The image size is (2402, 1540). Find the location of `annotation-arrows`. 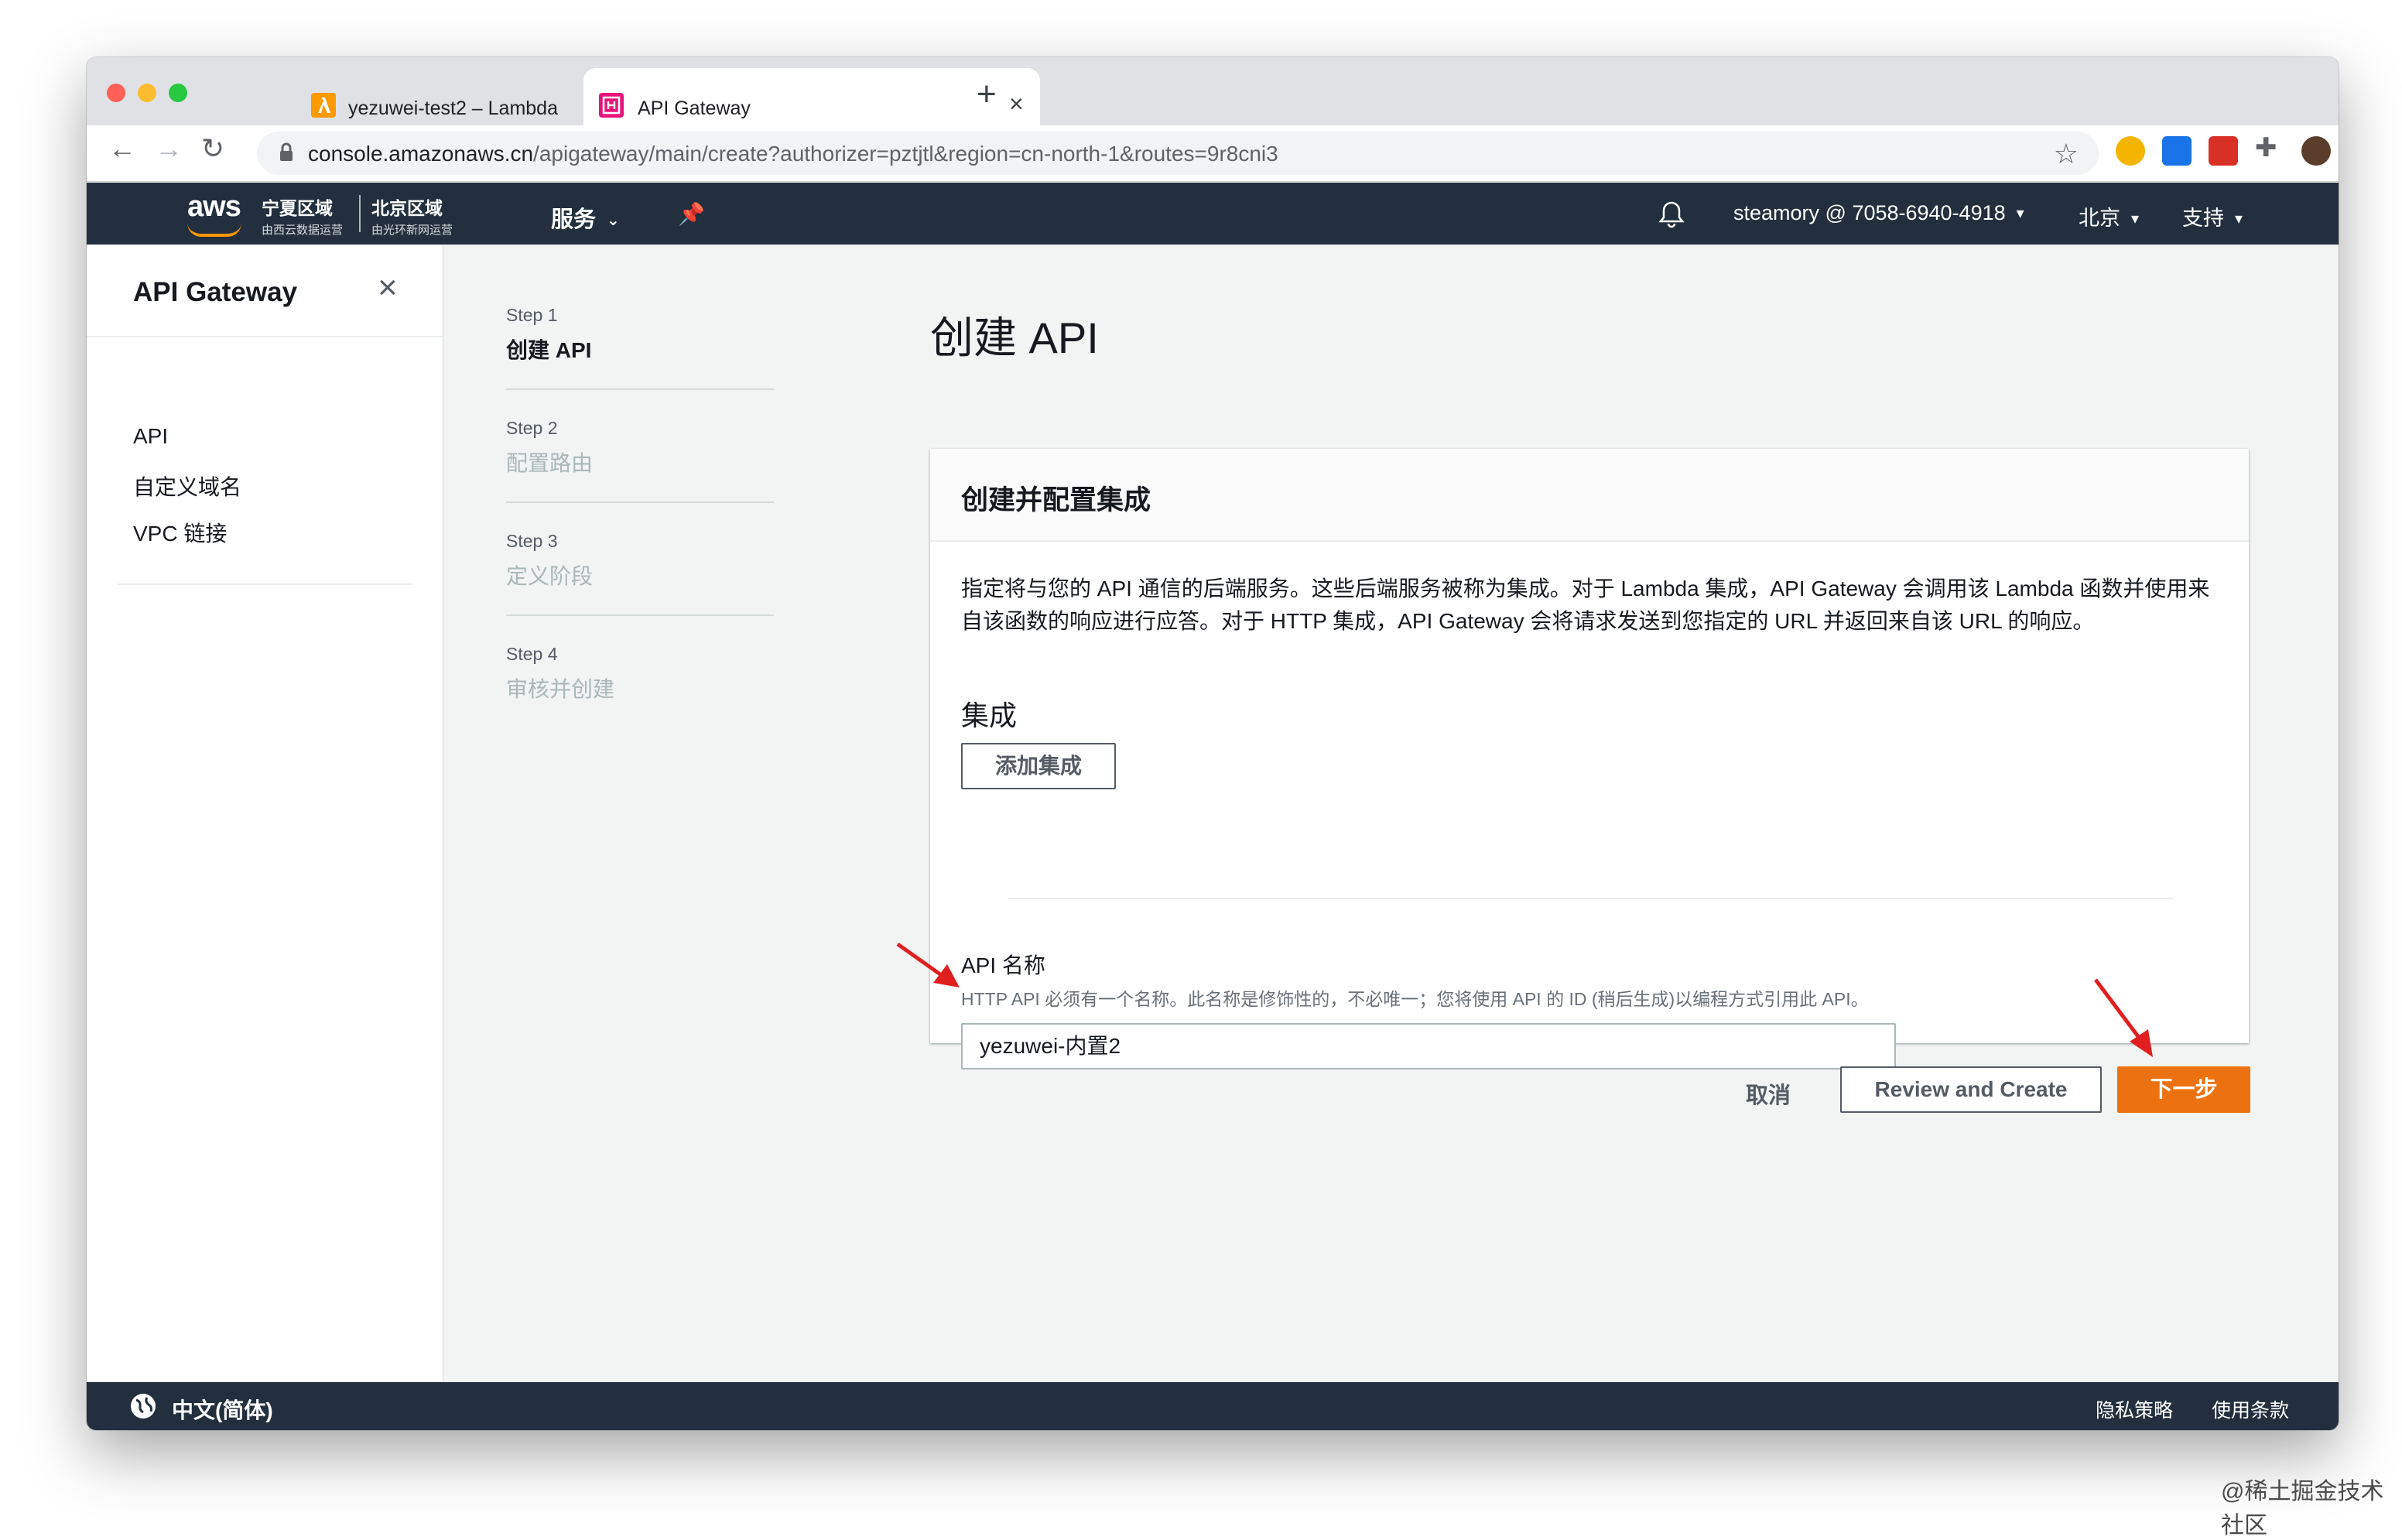

annotation-arrows is located at coordinates (1525, 999).